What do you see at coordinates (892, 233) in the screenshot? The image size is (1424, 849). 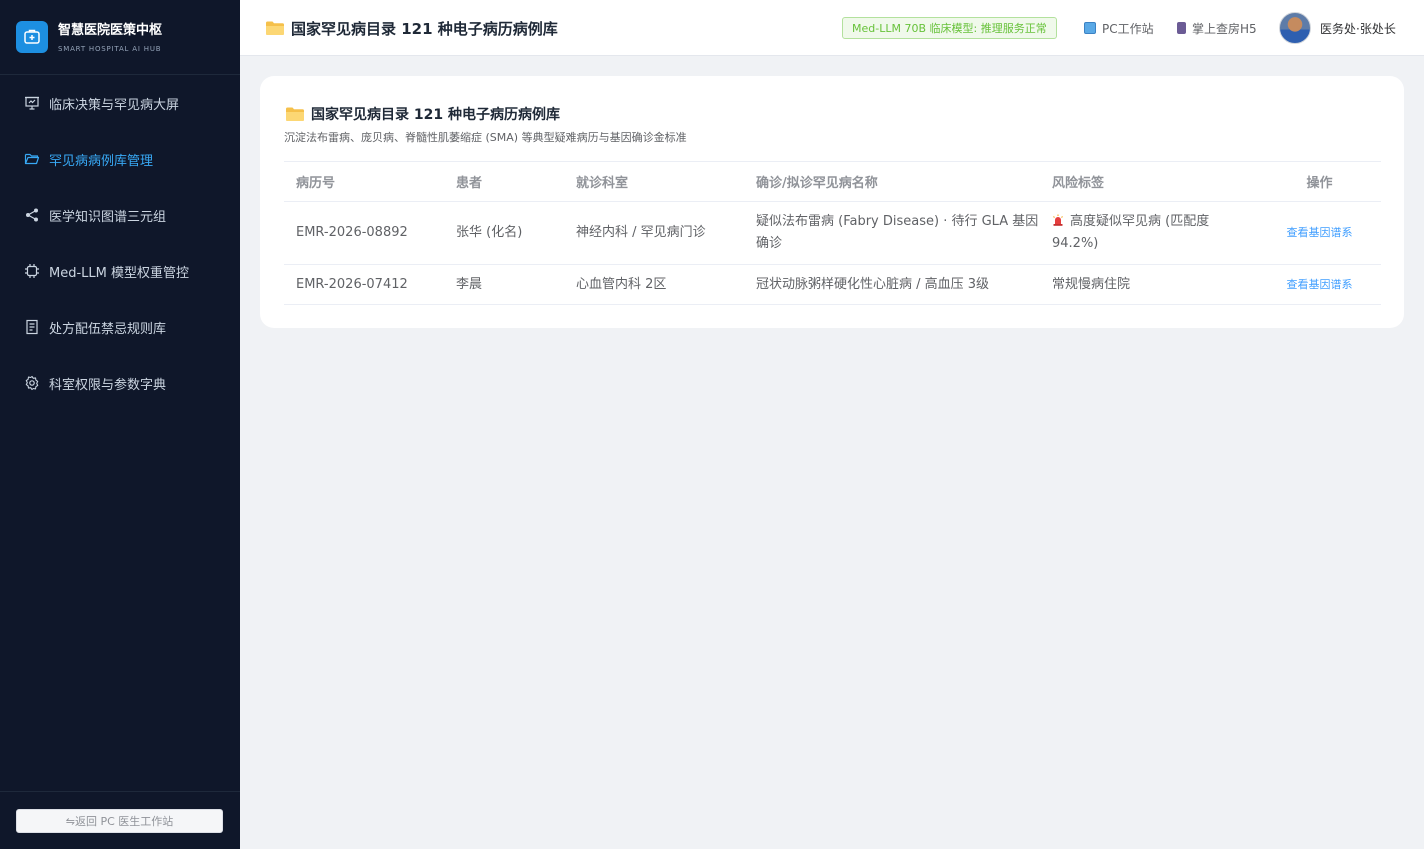 I see `cell-diagnosis: 疑似法布雷病 (Fabry Disease) · 待行 GLA 基因确诊` at bounding box center [892, 233].